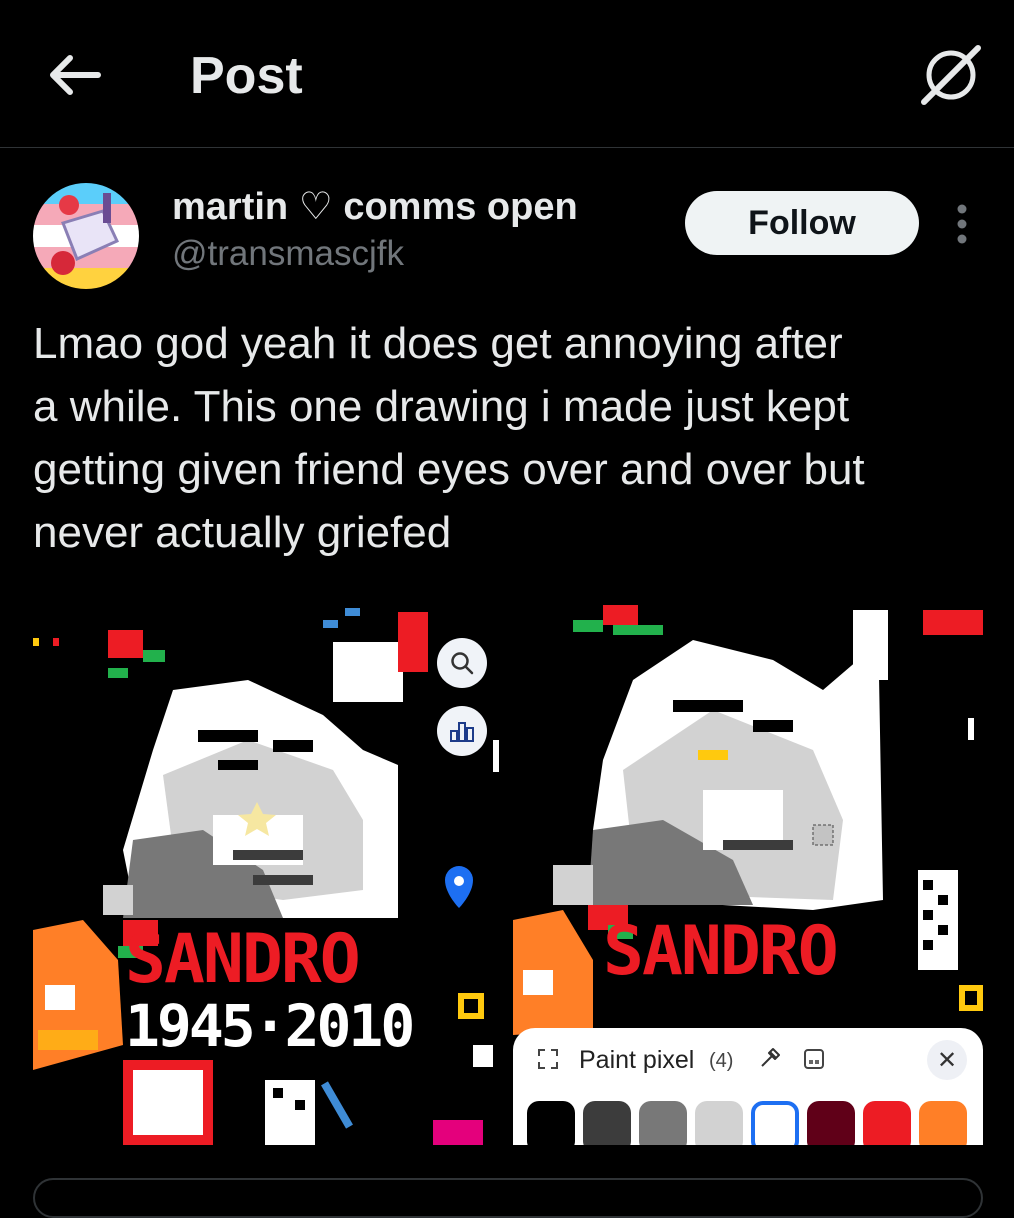  I want to click on swatch-red, so click(887, 1123).